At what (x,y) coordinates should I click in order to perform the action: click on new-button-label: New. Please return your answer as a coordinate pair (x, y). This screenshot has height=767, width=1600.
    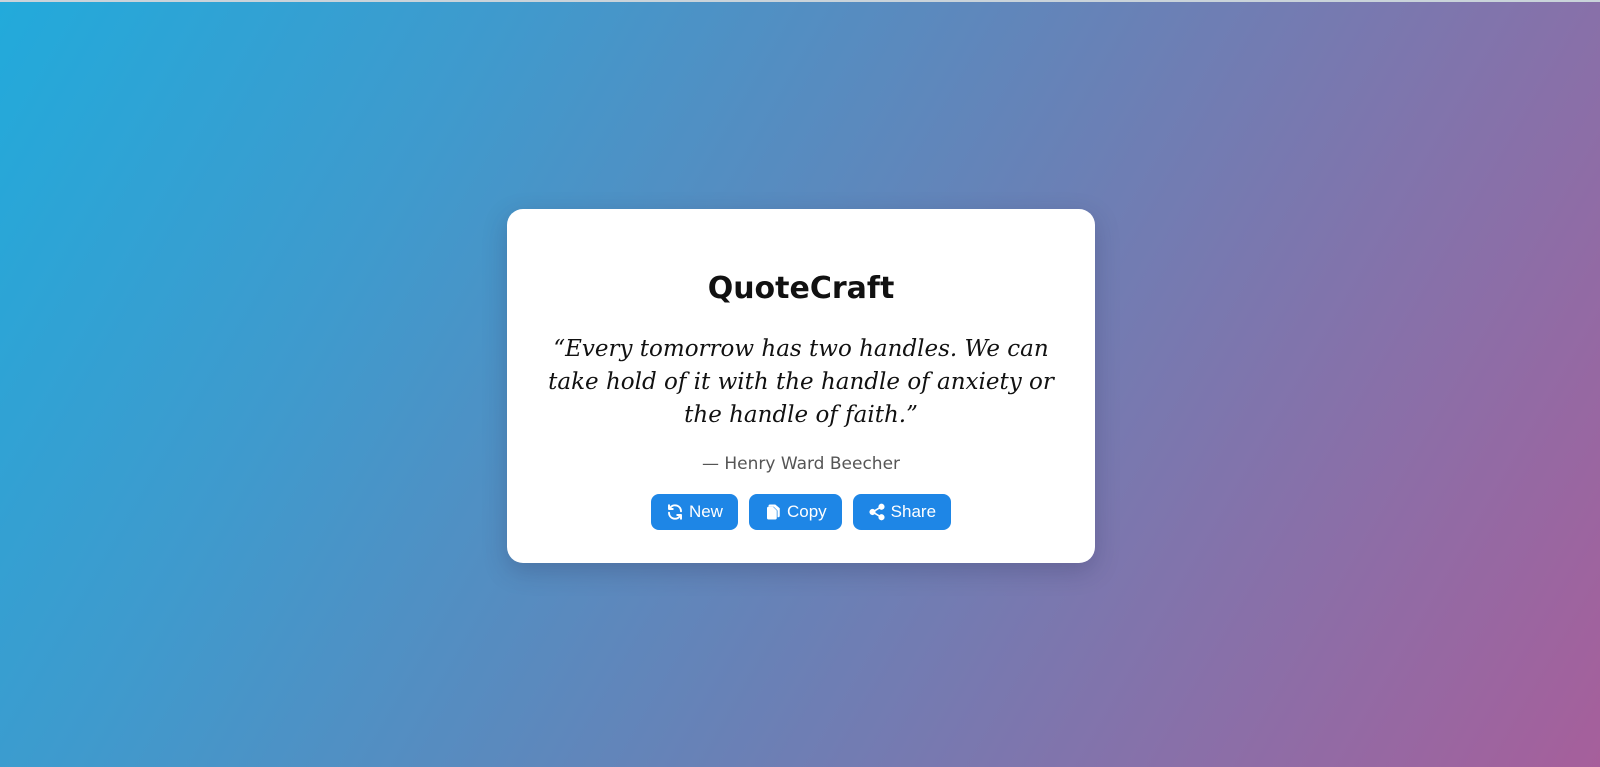
    Looking at the image, I should click on (705, 511).